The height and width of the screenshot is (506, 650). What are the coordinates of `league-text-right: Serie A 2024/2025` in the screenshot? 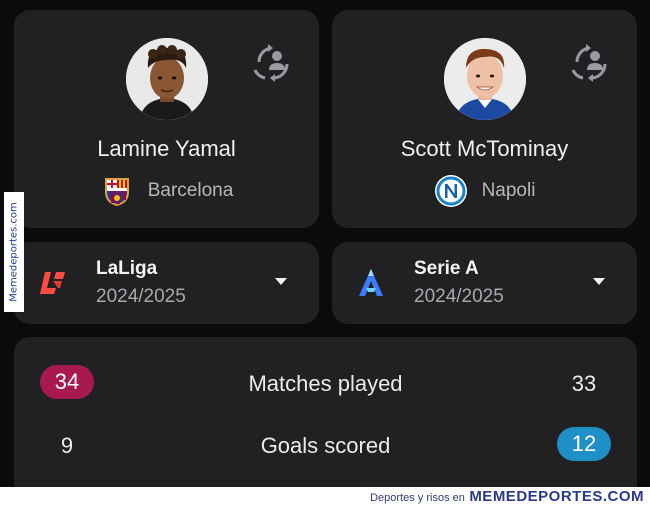 It's located at (459, 283).